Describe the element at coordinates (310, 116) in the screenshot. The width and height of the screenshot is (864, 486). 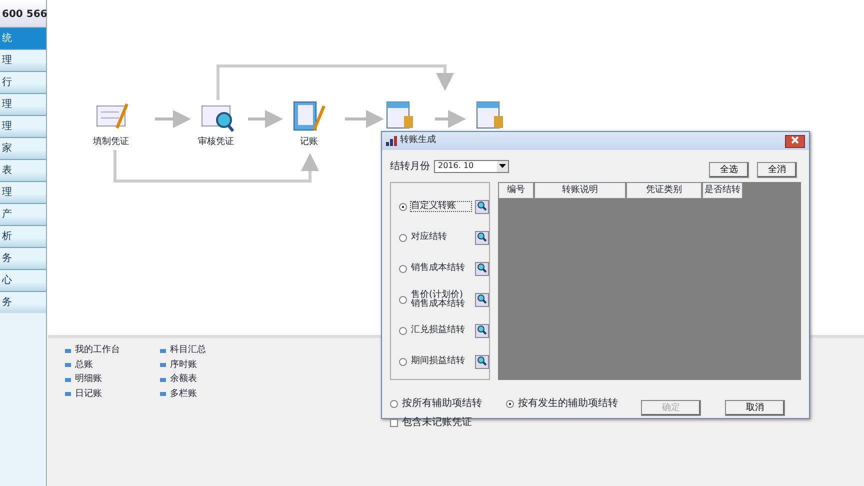
I see `notebook-pen-icon` at that location.